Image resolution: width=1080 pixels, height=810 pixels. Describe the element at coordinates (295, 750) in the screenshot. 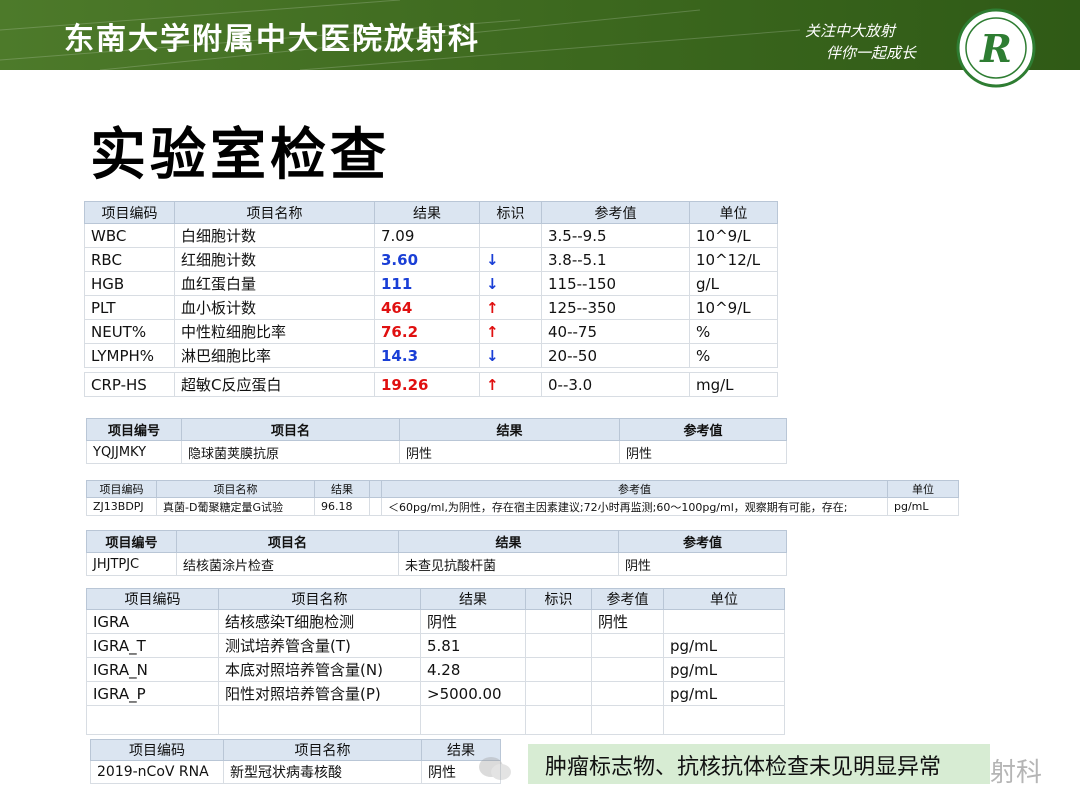

I see `table-header-row: 项目编码 项目名称 结果` at that location.